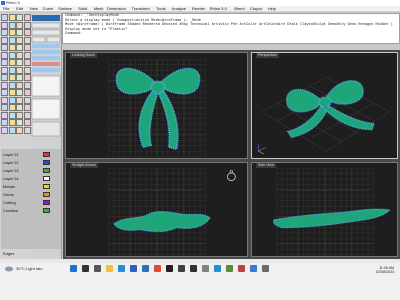 This screenshot has height=300, width=400. I want to click on menu-mesh: Mesh, so click(99, 9).